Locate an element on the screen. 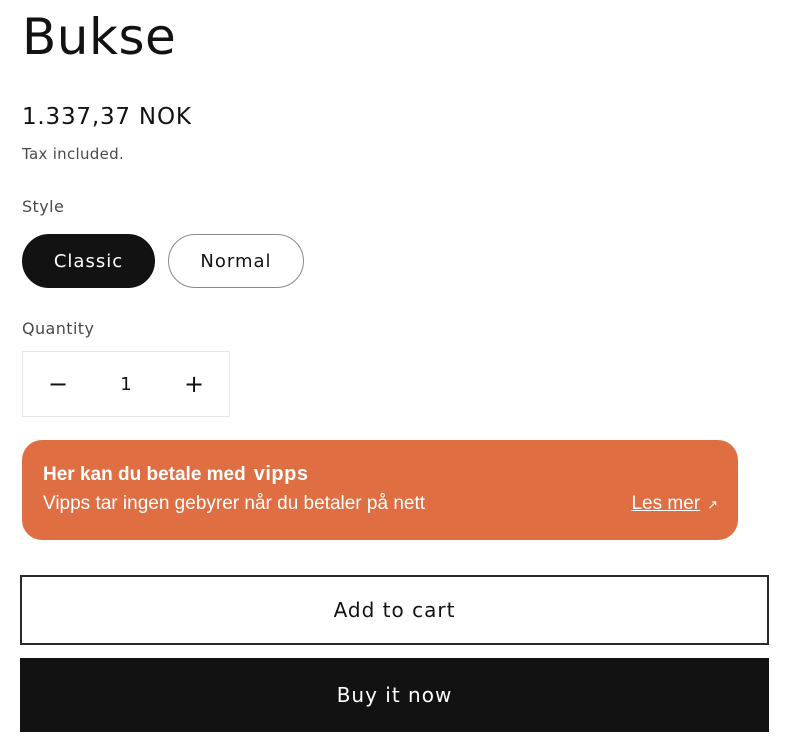  vipps-read-more-link: Les mer ↗ is located at coordinates (674, 504).